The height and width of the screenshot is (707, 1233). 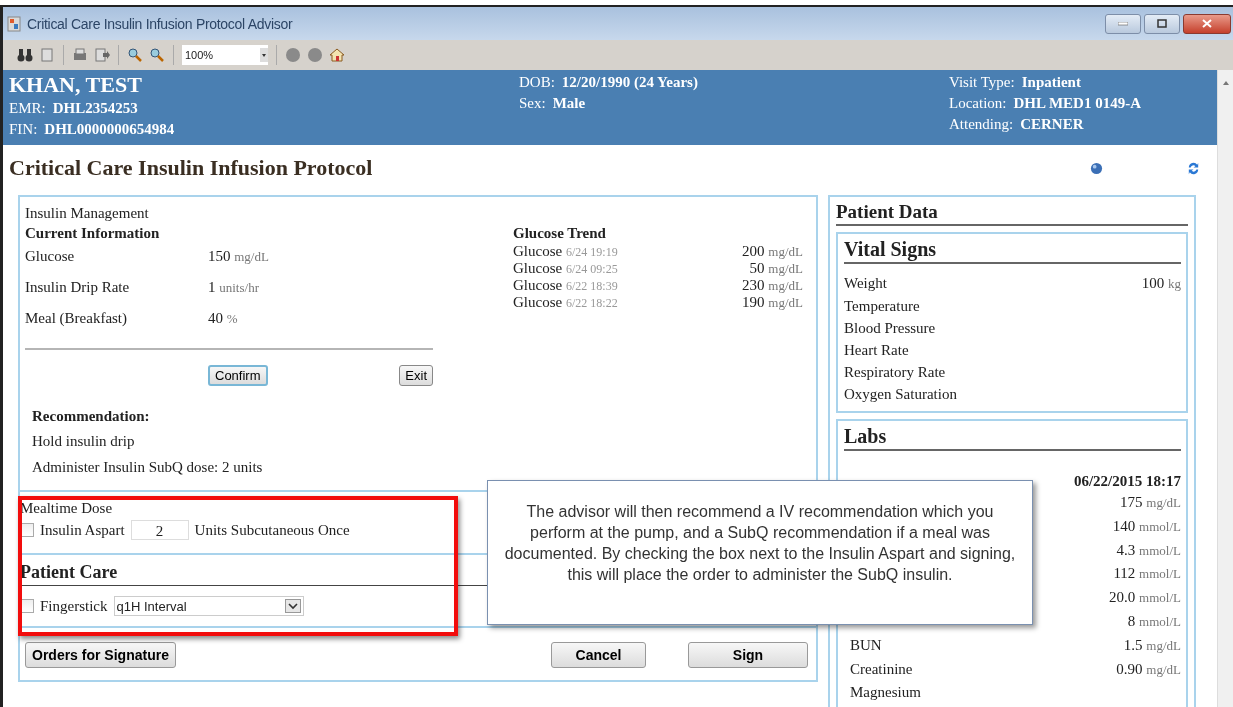 I want to click on field-label: Visit Type:, so click(x=982, y=82).